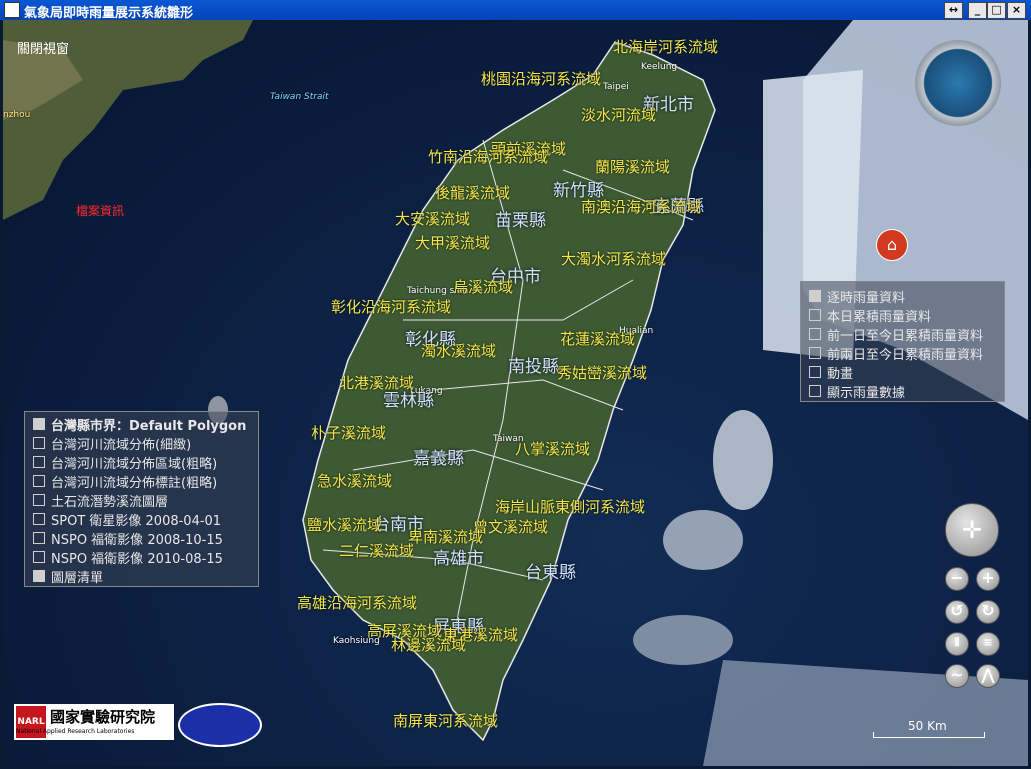 The width and height of the screenshot is (1031, 769). Describe the element at coordinates (17, 115) in the screenshot. I see `zhou-label: nzhou` at that location.